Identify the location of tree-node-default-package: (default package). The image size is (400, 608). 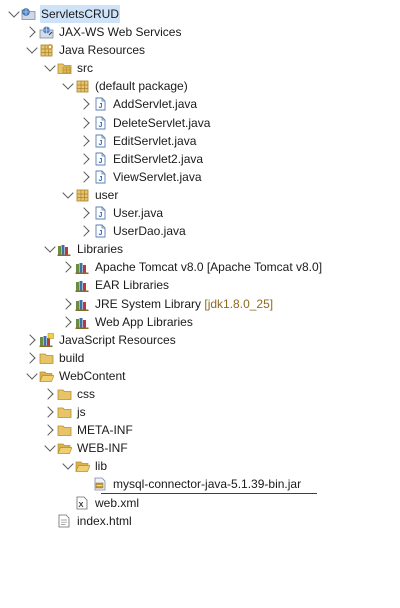
(200, 86).